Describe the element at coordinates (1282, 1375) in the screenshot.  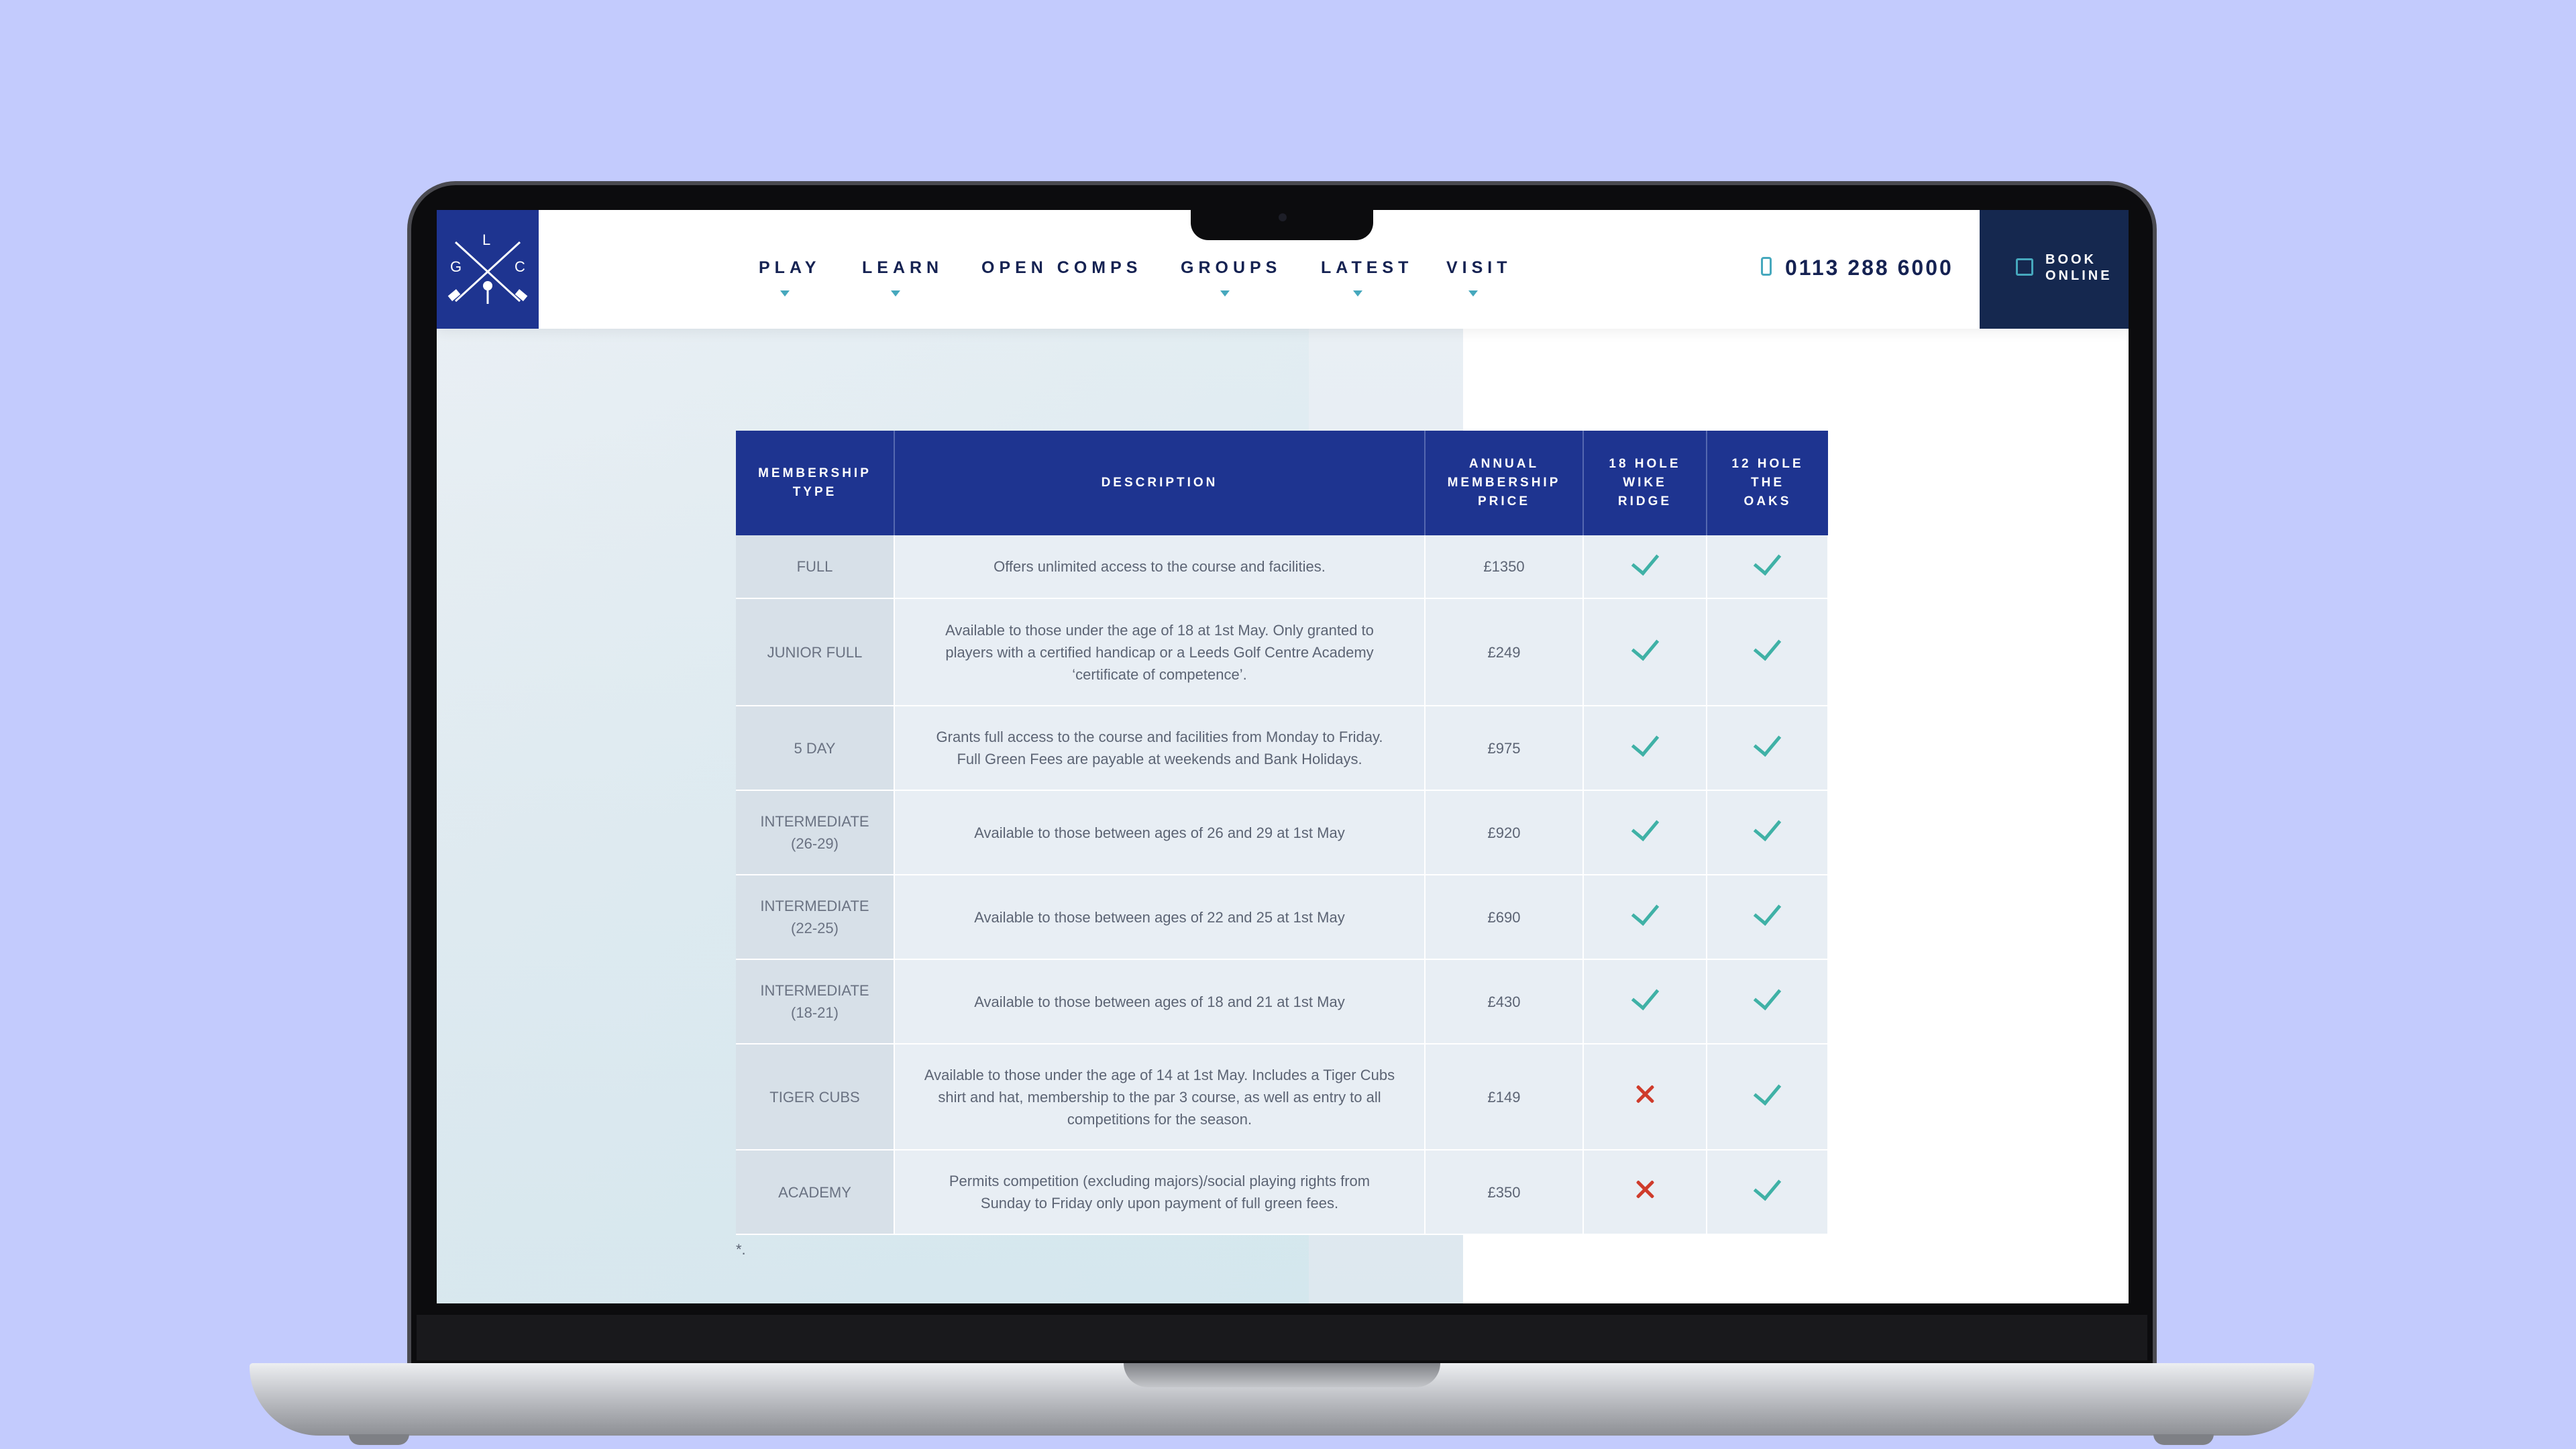
I see `laptop-thumb-notch` at that location.